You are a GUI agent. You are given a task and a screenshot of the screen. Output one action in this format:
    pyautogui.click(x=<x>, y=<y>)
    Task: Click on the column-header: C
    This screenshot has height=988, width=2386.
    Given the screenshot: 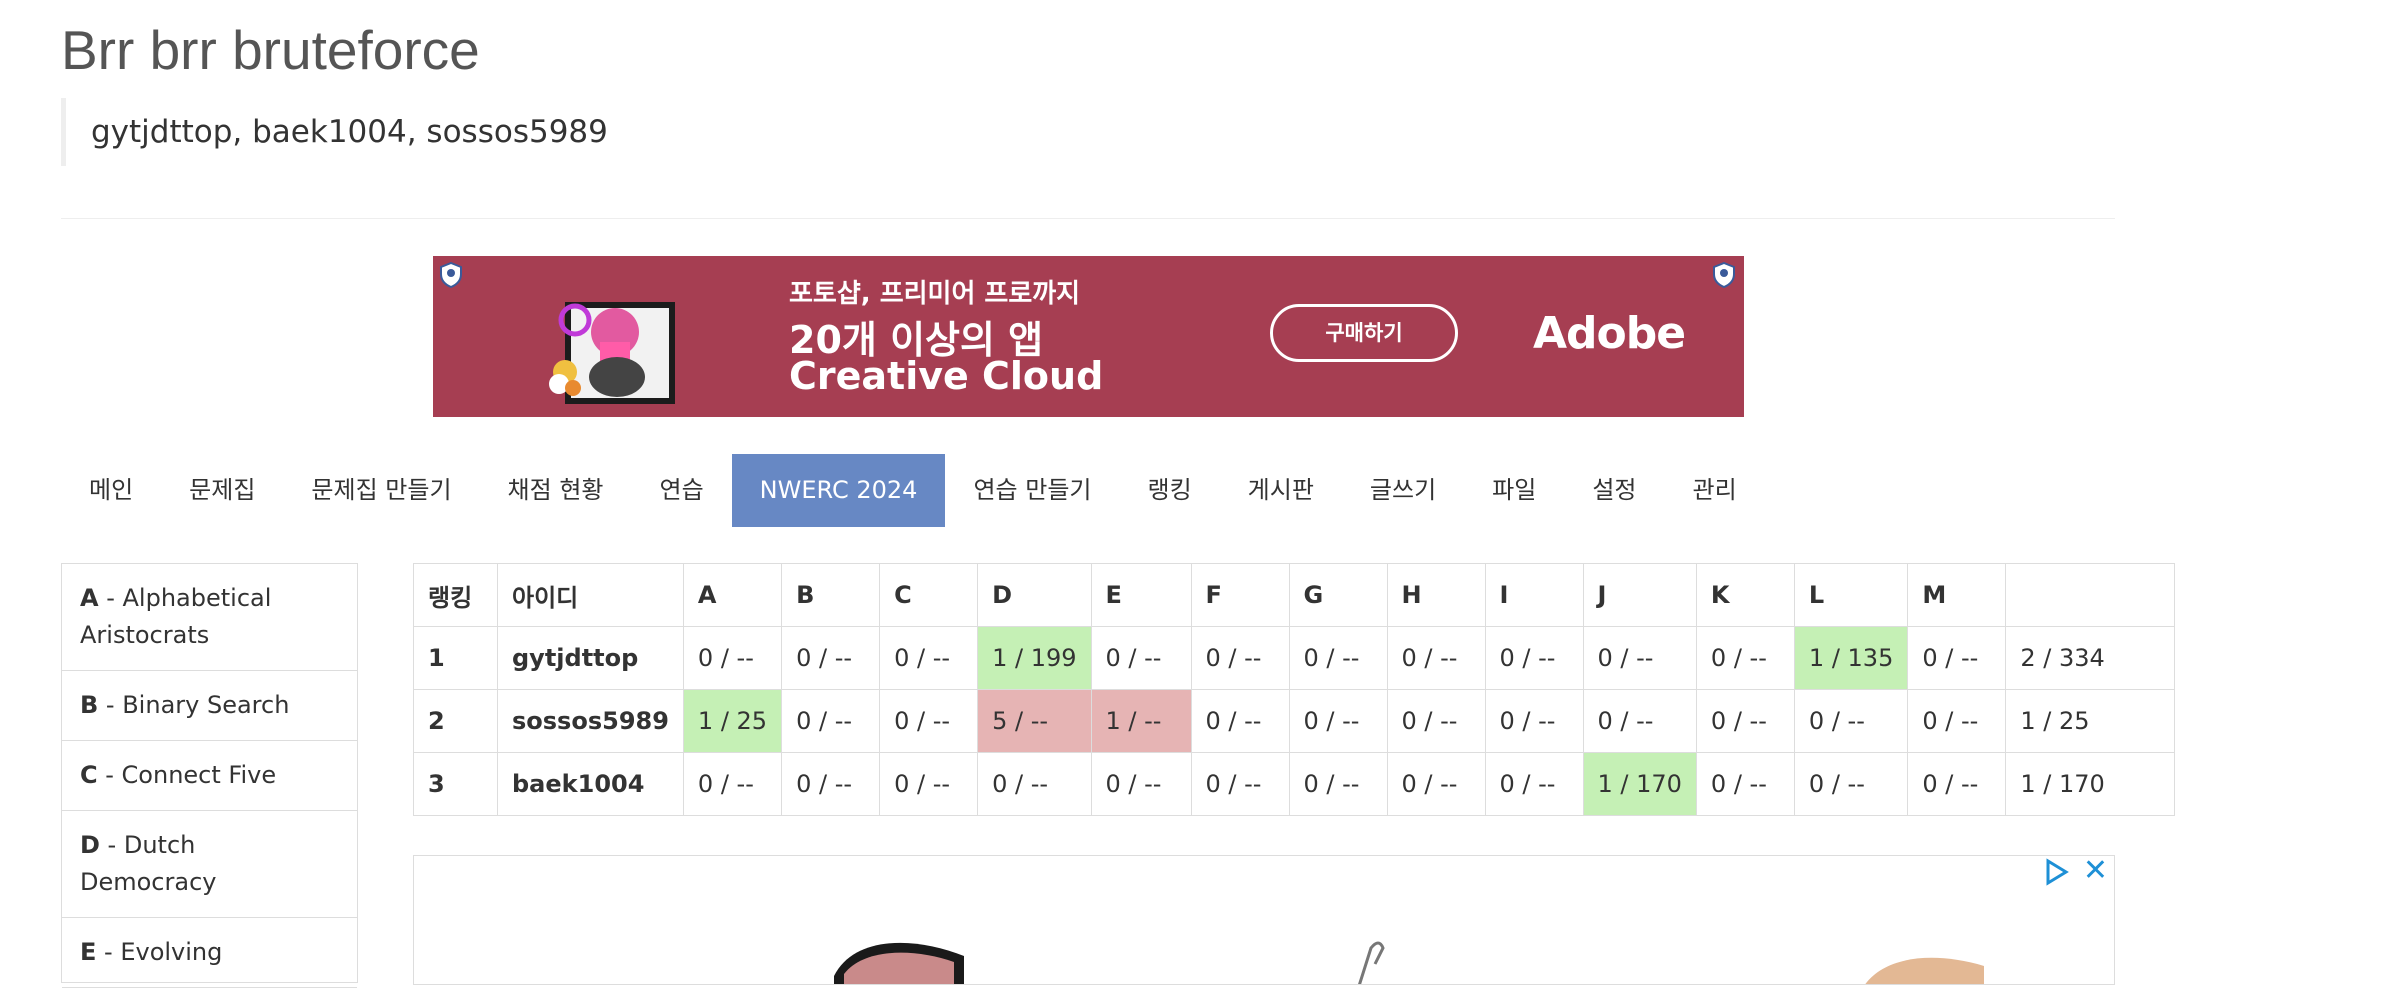 What is the action you would take?
    pyautogui.click(x=929, y=595)
    